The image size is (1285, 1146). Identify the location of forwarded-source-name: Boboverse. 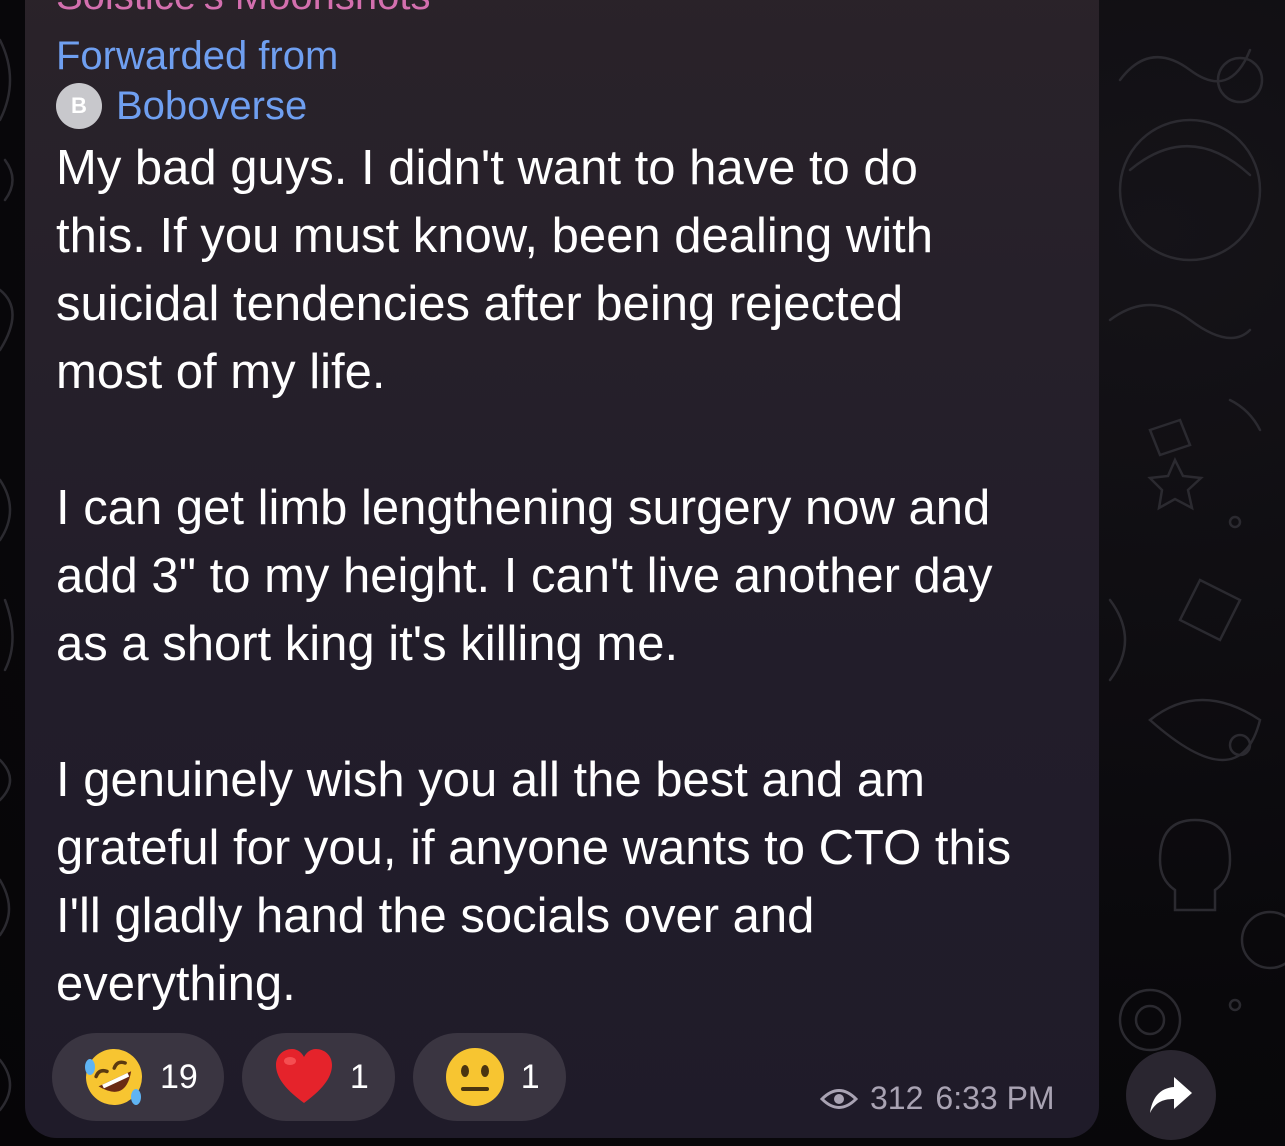
(211, 106).